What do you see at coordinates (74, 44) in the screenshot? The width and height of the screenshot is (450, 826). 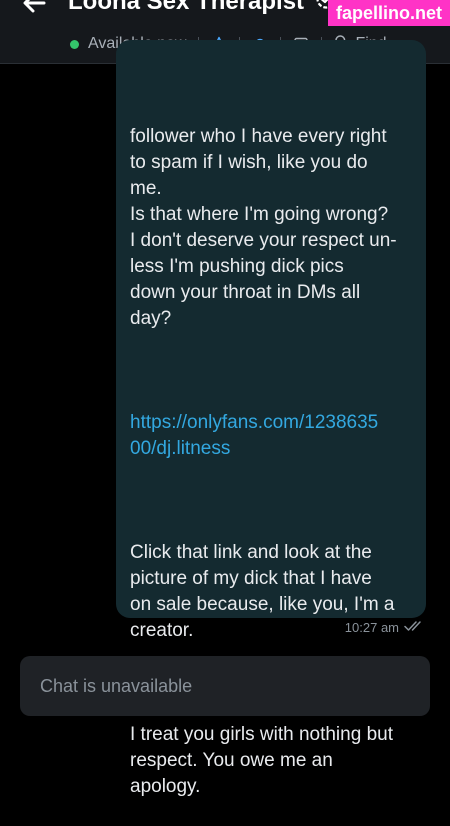 I see `online-status-dot` at bounding box center [74, 44].